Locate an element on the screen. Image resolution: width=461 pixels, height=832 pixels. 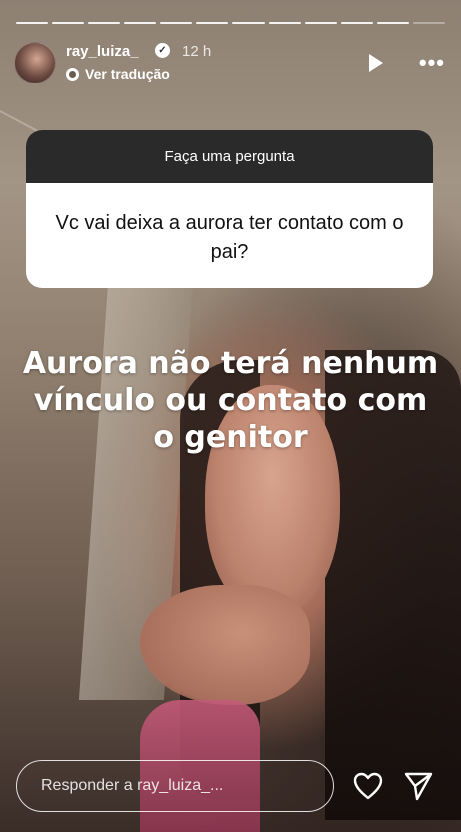
question-sticker-title: Faça uma pergunta is located at coordinates (229, 156).